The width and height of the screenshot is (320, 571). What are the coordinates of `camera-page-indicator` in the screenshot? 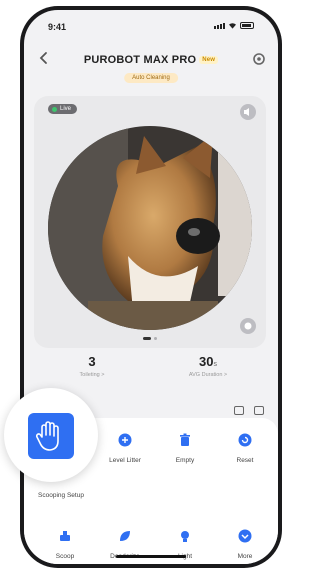 It's located at (150, 338).